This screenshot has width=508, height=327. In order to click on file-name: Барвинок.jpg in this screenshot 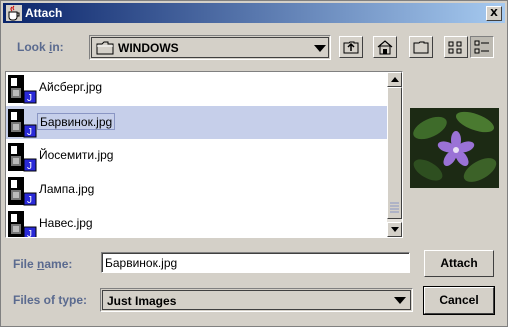, I will do `click(76, 121)`.